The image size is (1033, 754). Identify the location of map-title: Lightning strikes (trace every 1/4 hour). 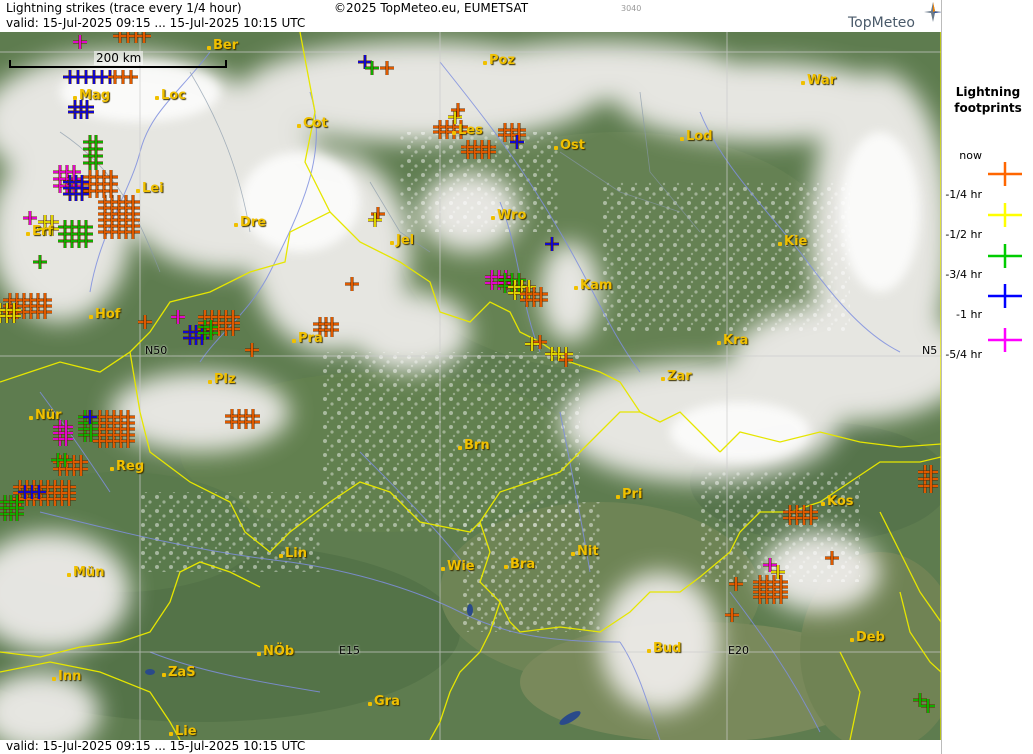
(124, 8).